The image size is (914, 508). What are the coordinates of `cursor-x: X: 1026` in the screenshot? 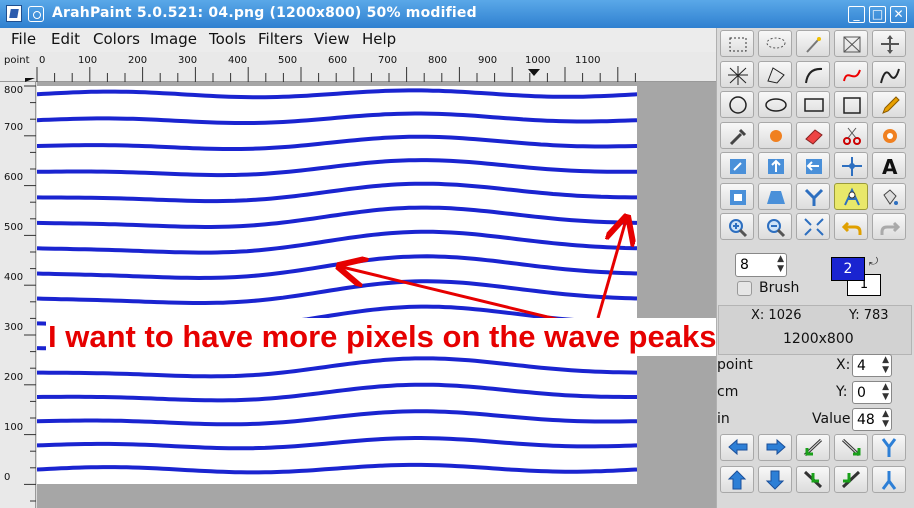 It's located at (776, 315).